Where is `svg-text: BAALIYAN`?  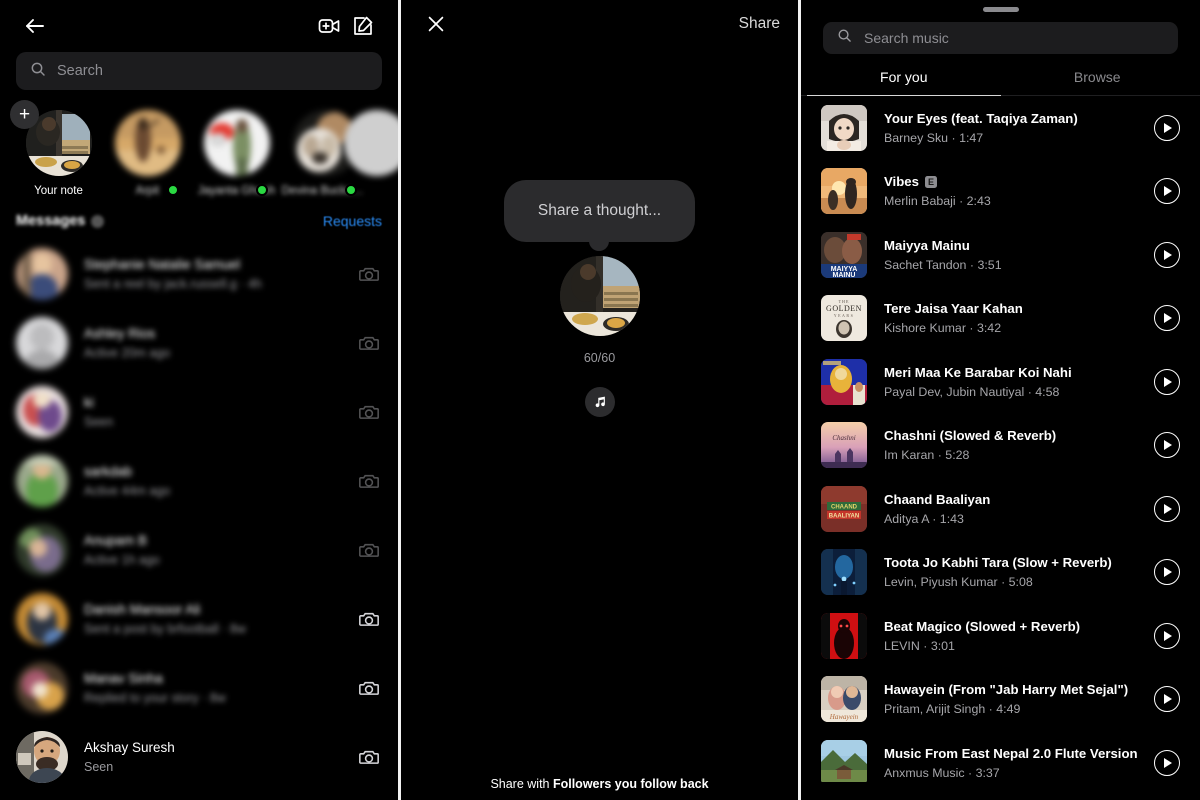
svg-text: BAALIYAN is located at coordinates (844, 516).